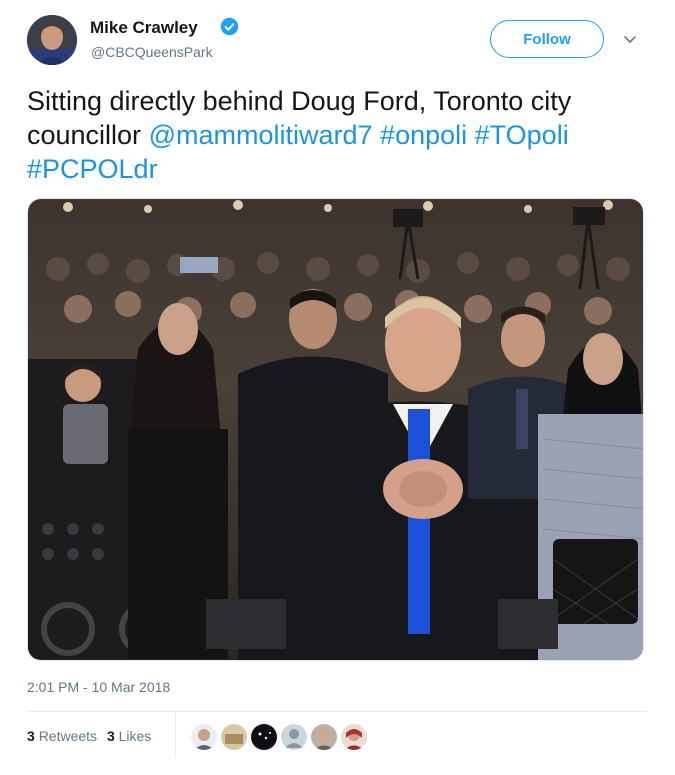  What do you see at coordinates (337, 711) in the screenshot?
I see `divider` at bounding box center [337, 711].